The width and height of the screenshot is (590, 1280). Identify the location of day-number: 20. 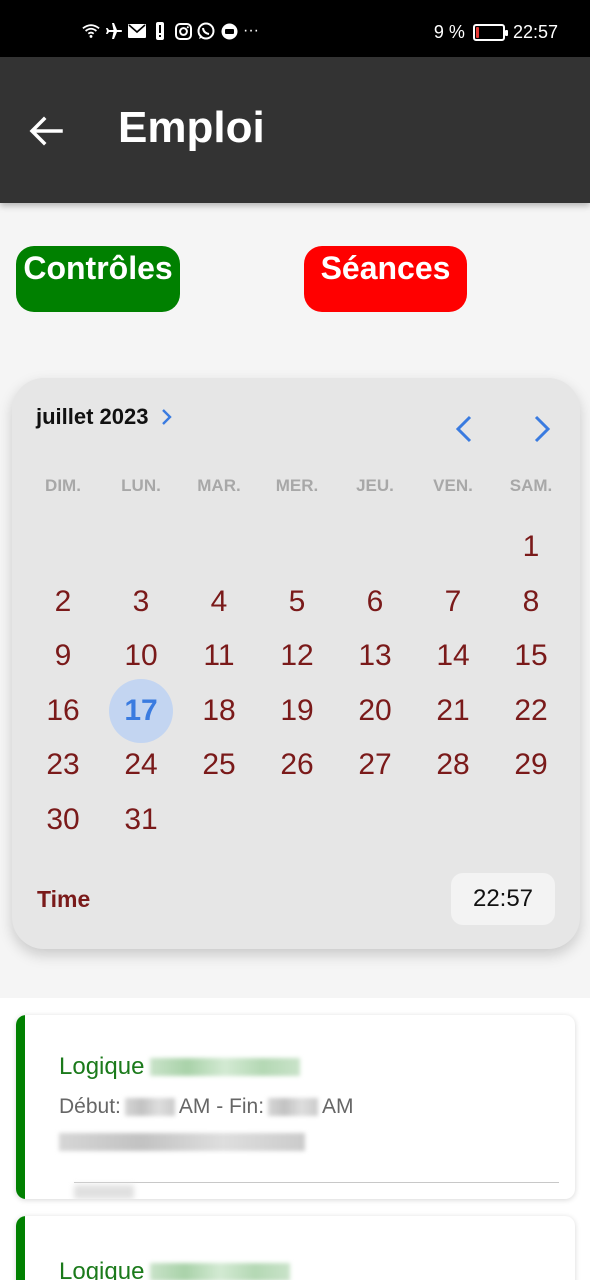
(375, 710).